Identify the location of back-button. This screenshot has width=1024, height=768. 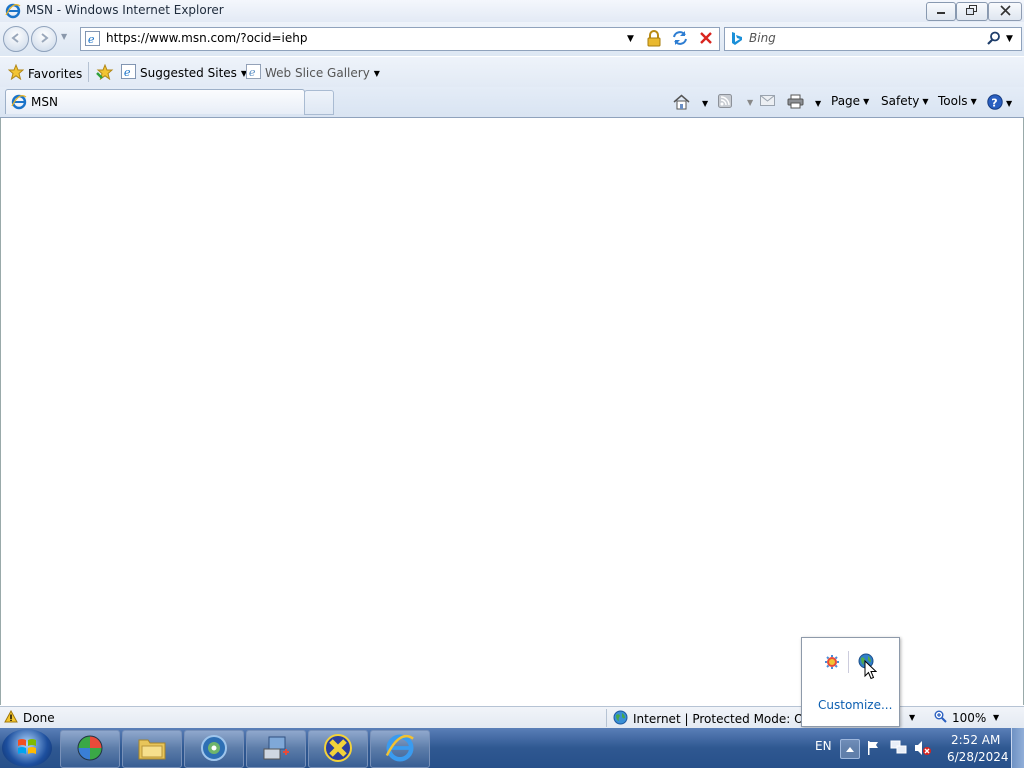
(16, 39).